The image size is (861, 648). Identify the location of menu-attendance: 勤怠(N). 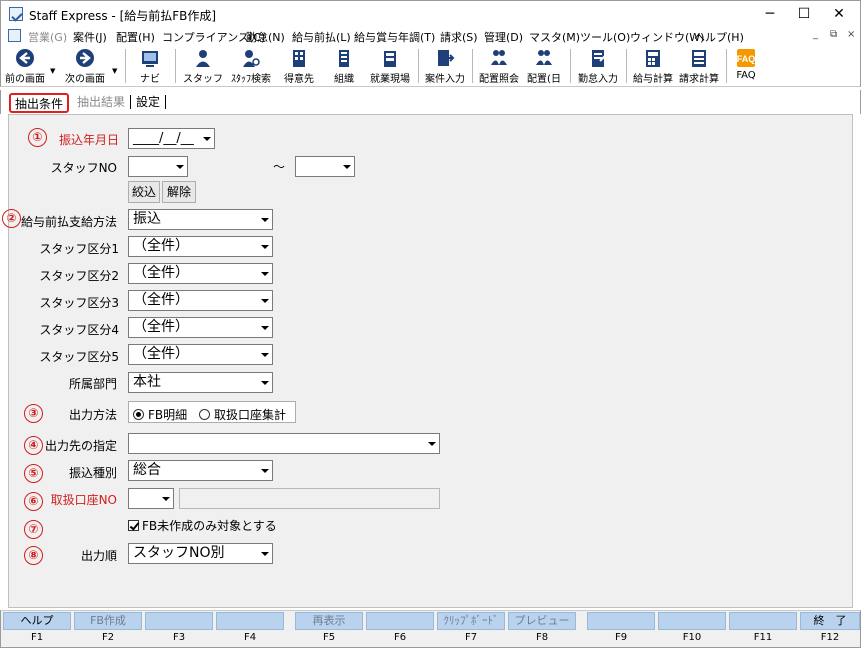
(265, 37).